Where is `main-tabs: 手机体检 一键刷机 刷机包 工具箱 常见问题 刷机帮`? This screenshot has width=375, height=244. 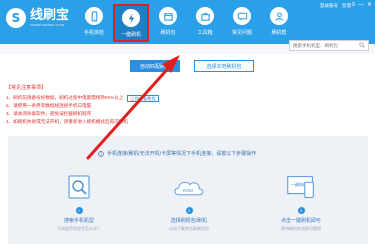 main-tabs: 手机体检 一键刷机 刷机包 工具箱 常见问题 刷机帮 is located at coordinates (187, 23).